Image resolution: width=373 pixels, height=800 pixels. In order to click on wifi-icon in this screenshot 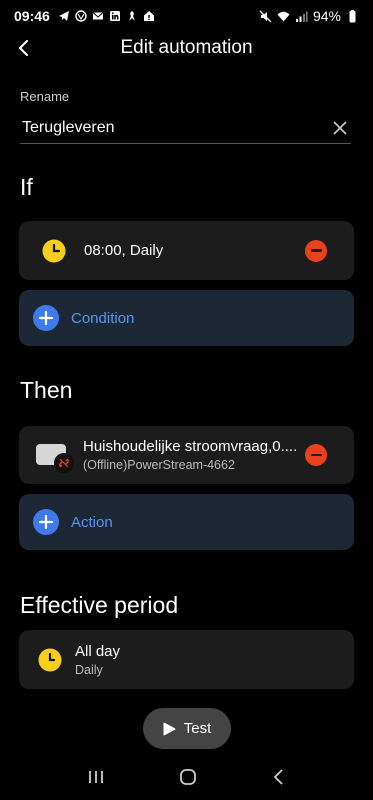, I will do `click(283, 16)`.